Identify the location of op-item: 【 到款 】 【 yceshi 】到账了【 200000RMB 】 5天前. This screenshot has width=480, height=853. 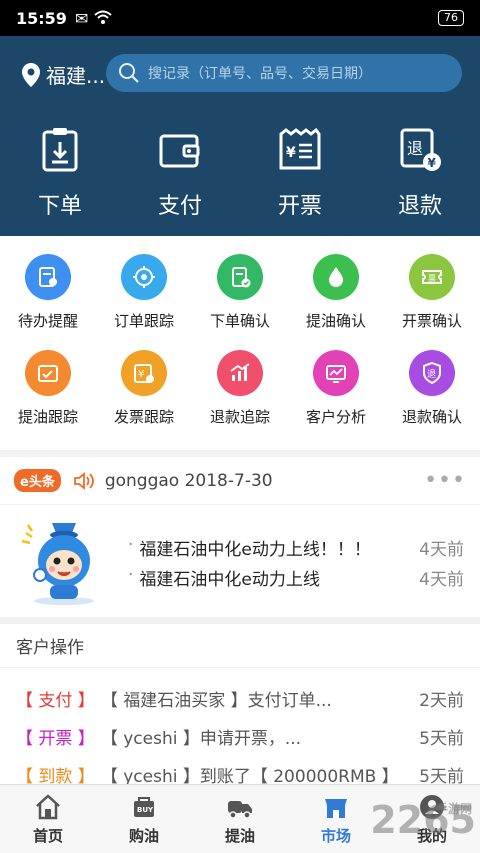
(240, 773).